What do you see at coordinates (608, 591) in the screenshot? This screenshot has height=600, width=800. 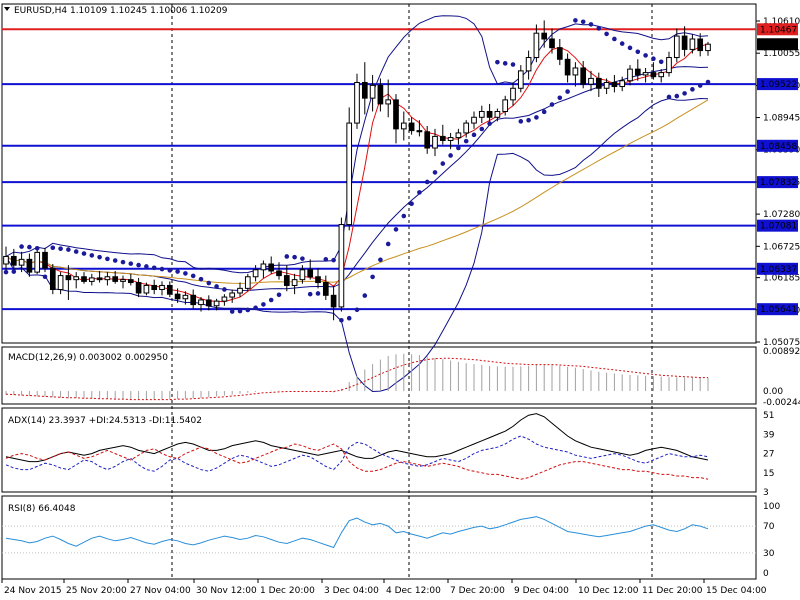 I see `time-tick-label: 10 Dec 12:00` at bounding box center [608, 591].